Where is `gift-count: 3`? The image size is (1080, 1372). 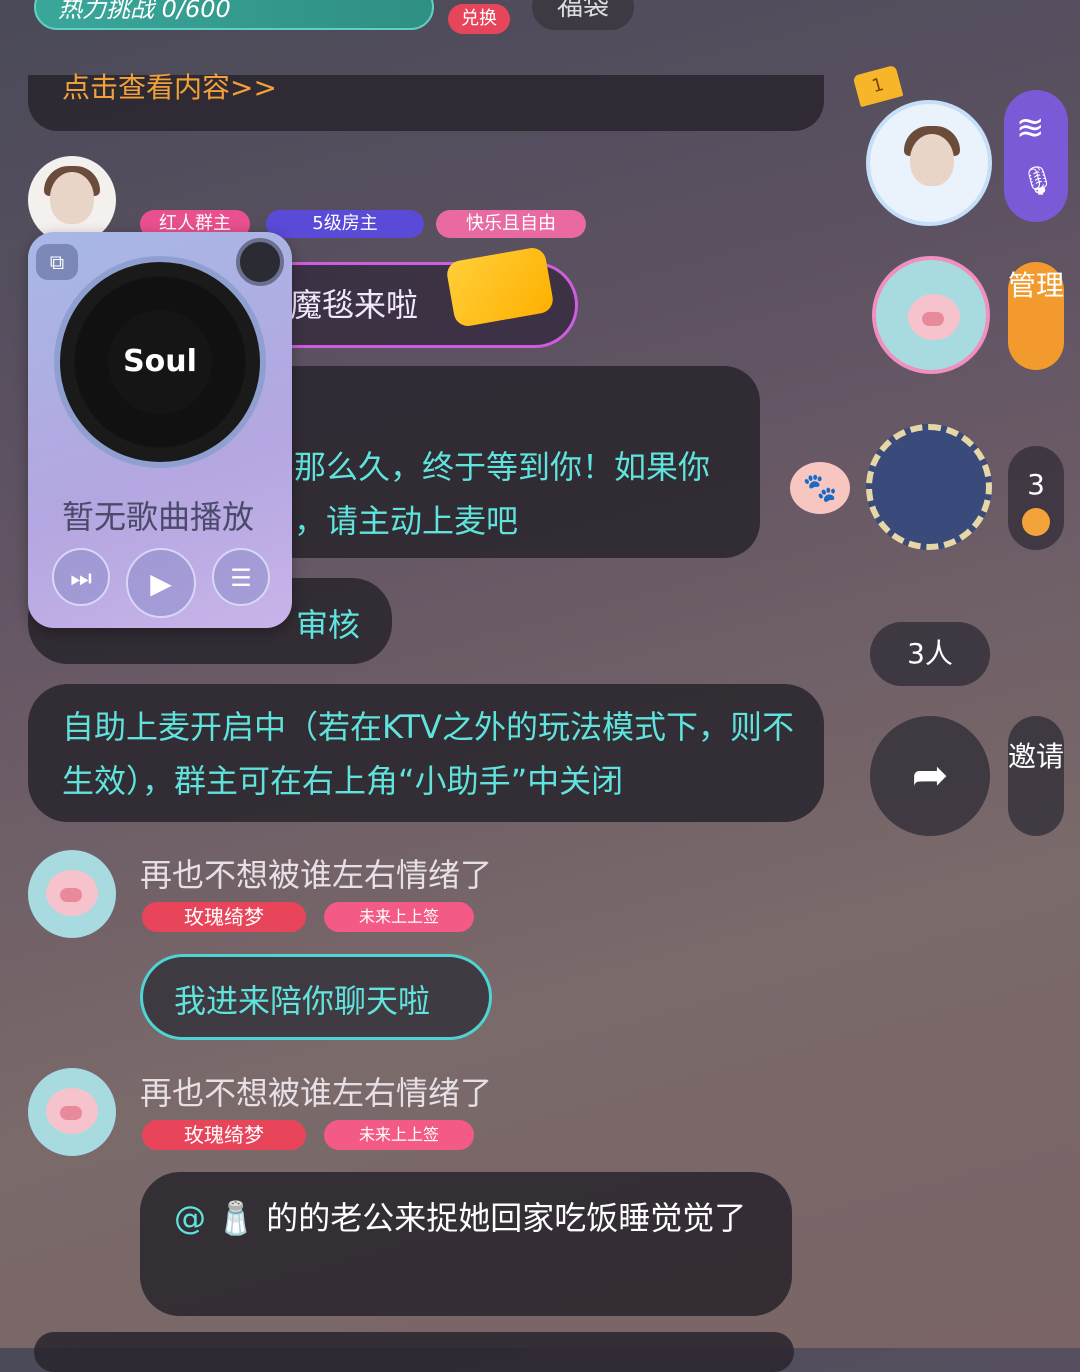 gift-count: 3 is located at coordinates (1036, 484).